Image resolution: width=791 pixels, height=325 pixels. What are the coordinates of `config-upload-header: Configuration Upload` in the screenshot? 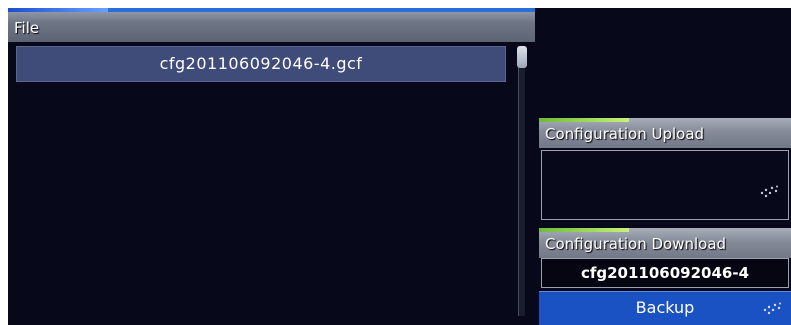 It's located at (665, 133).